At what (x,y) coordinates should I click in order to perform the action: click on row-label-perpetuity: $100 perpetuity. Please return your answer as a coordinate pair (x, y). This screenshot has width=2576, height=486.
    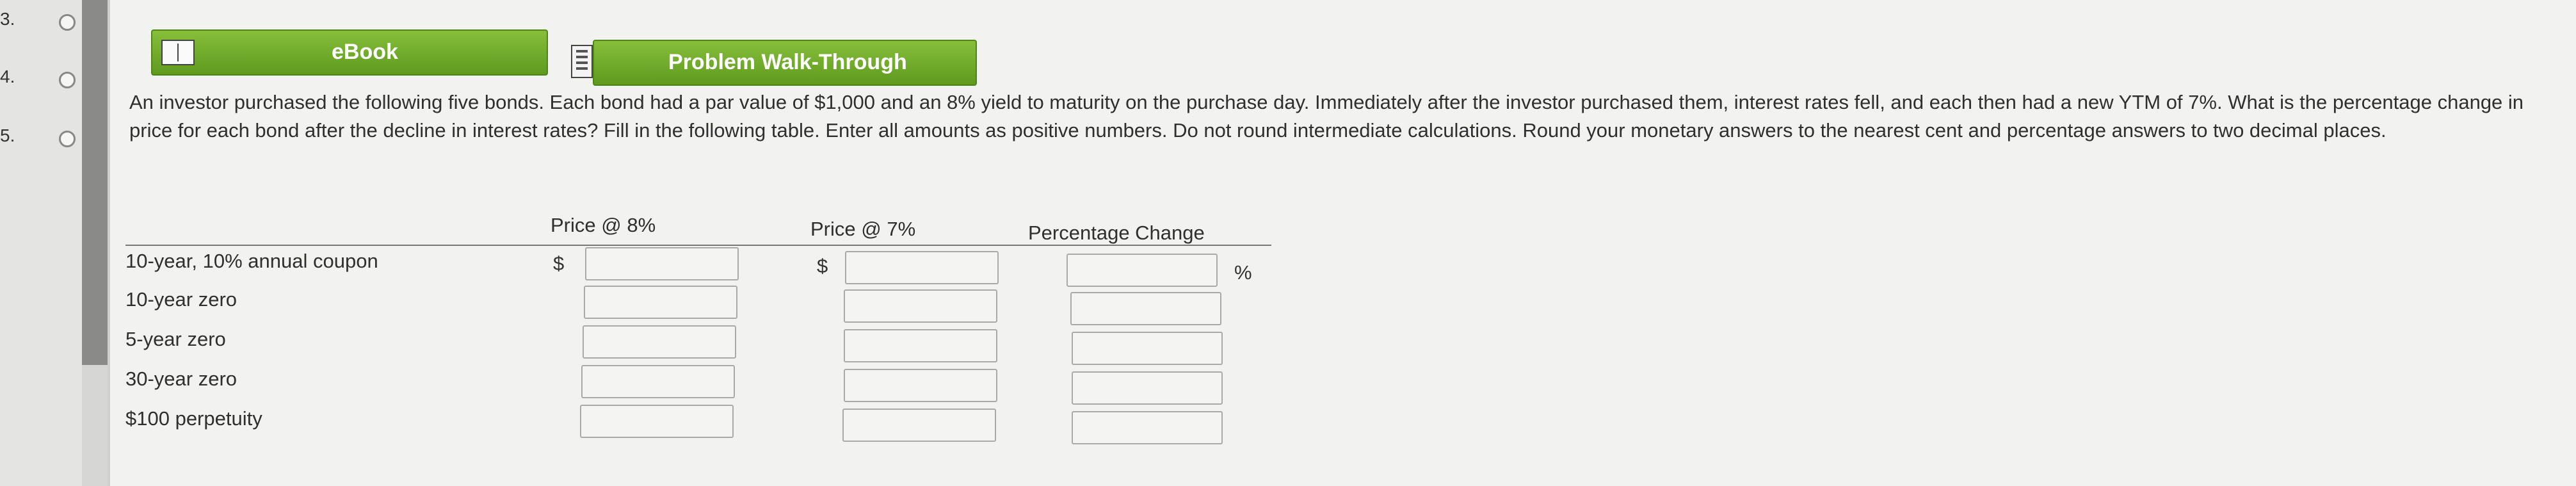
    Looking at the image, I should click on (193, 418).